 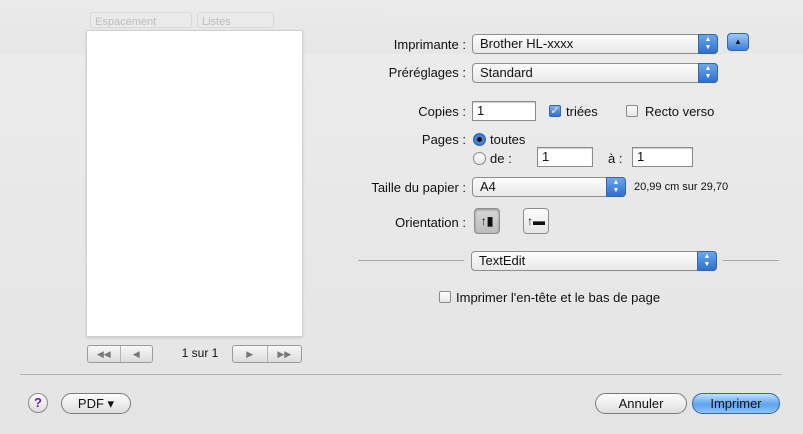 What do you see at coordinates (96, 403) in the screenshot?
I see `pdf-button: PDF ▾` at bounding box center [96, 403].